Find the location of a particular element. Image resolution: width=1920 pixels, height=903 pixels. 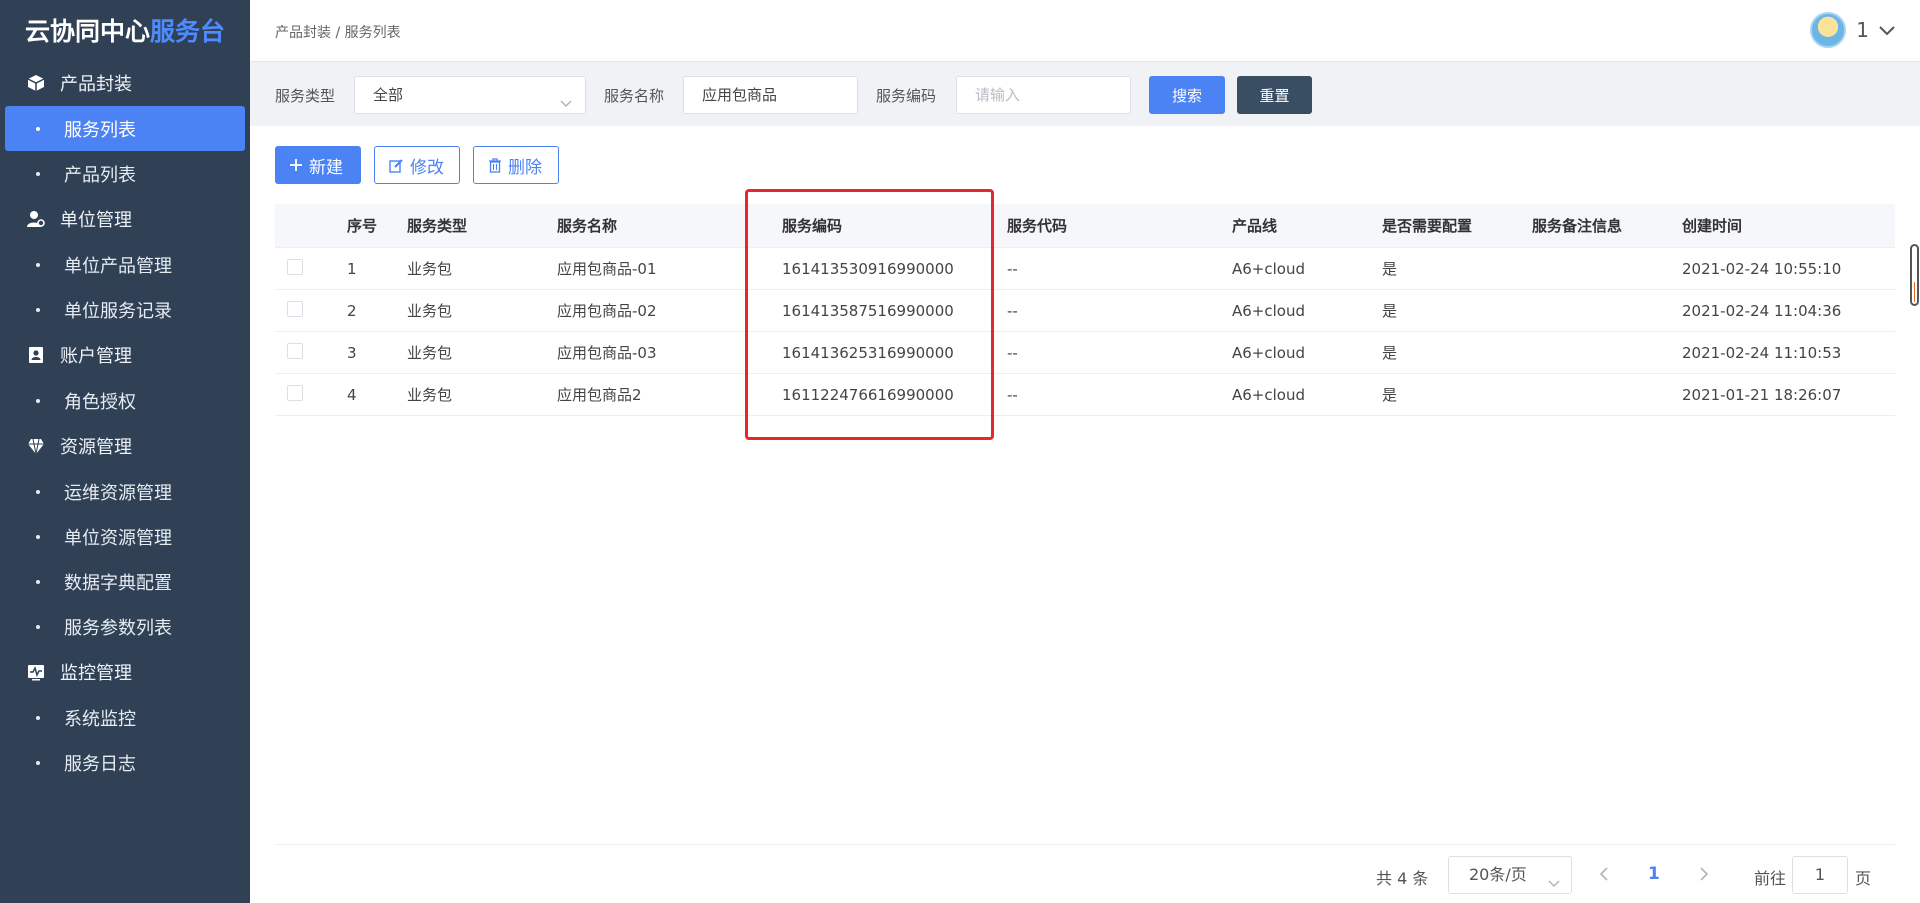

sidebar-item-label: 服务参数列表 is located at coordinates (118, 628).